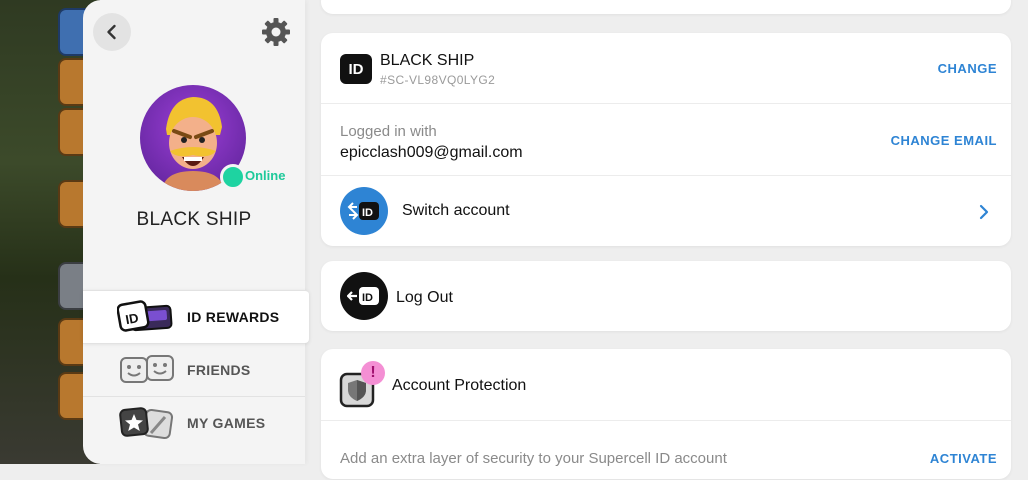 The image size is (1028, 480). Describe the element at coordinates (194, 219) in the screenshot. I see `player-name: BLACK SHIP` at that location.